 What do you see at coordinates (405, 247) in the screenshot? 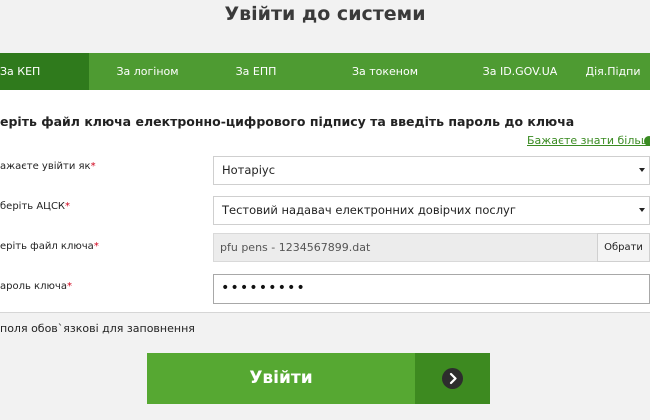
I see `key-file-field: pfu pens - 1234567899.dat` at bounding box center [405, 247].